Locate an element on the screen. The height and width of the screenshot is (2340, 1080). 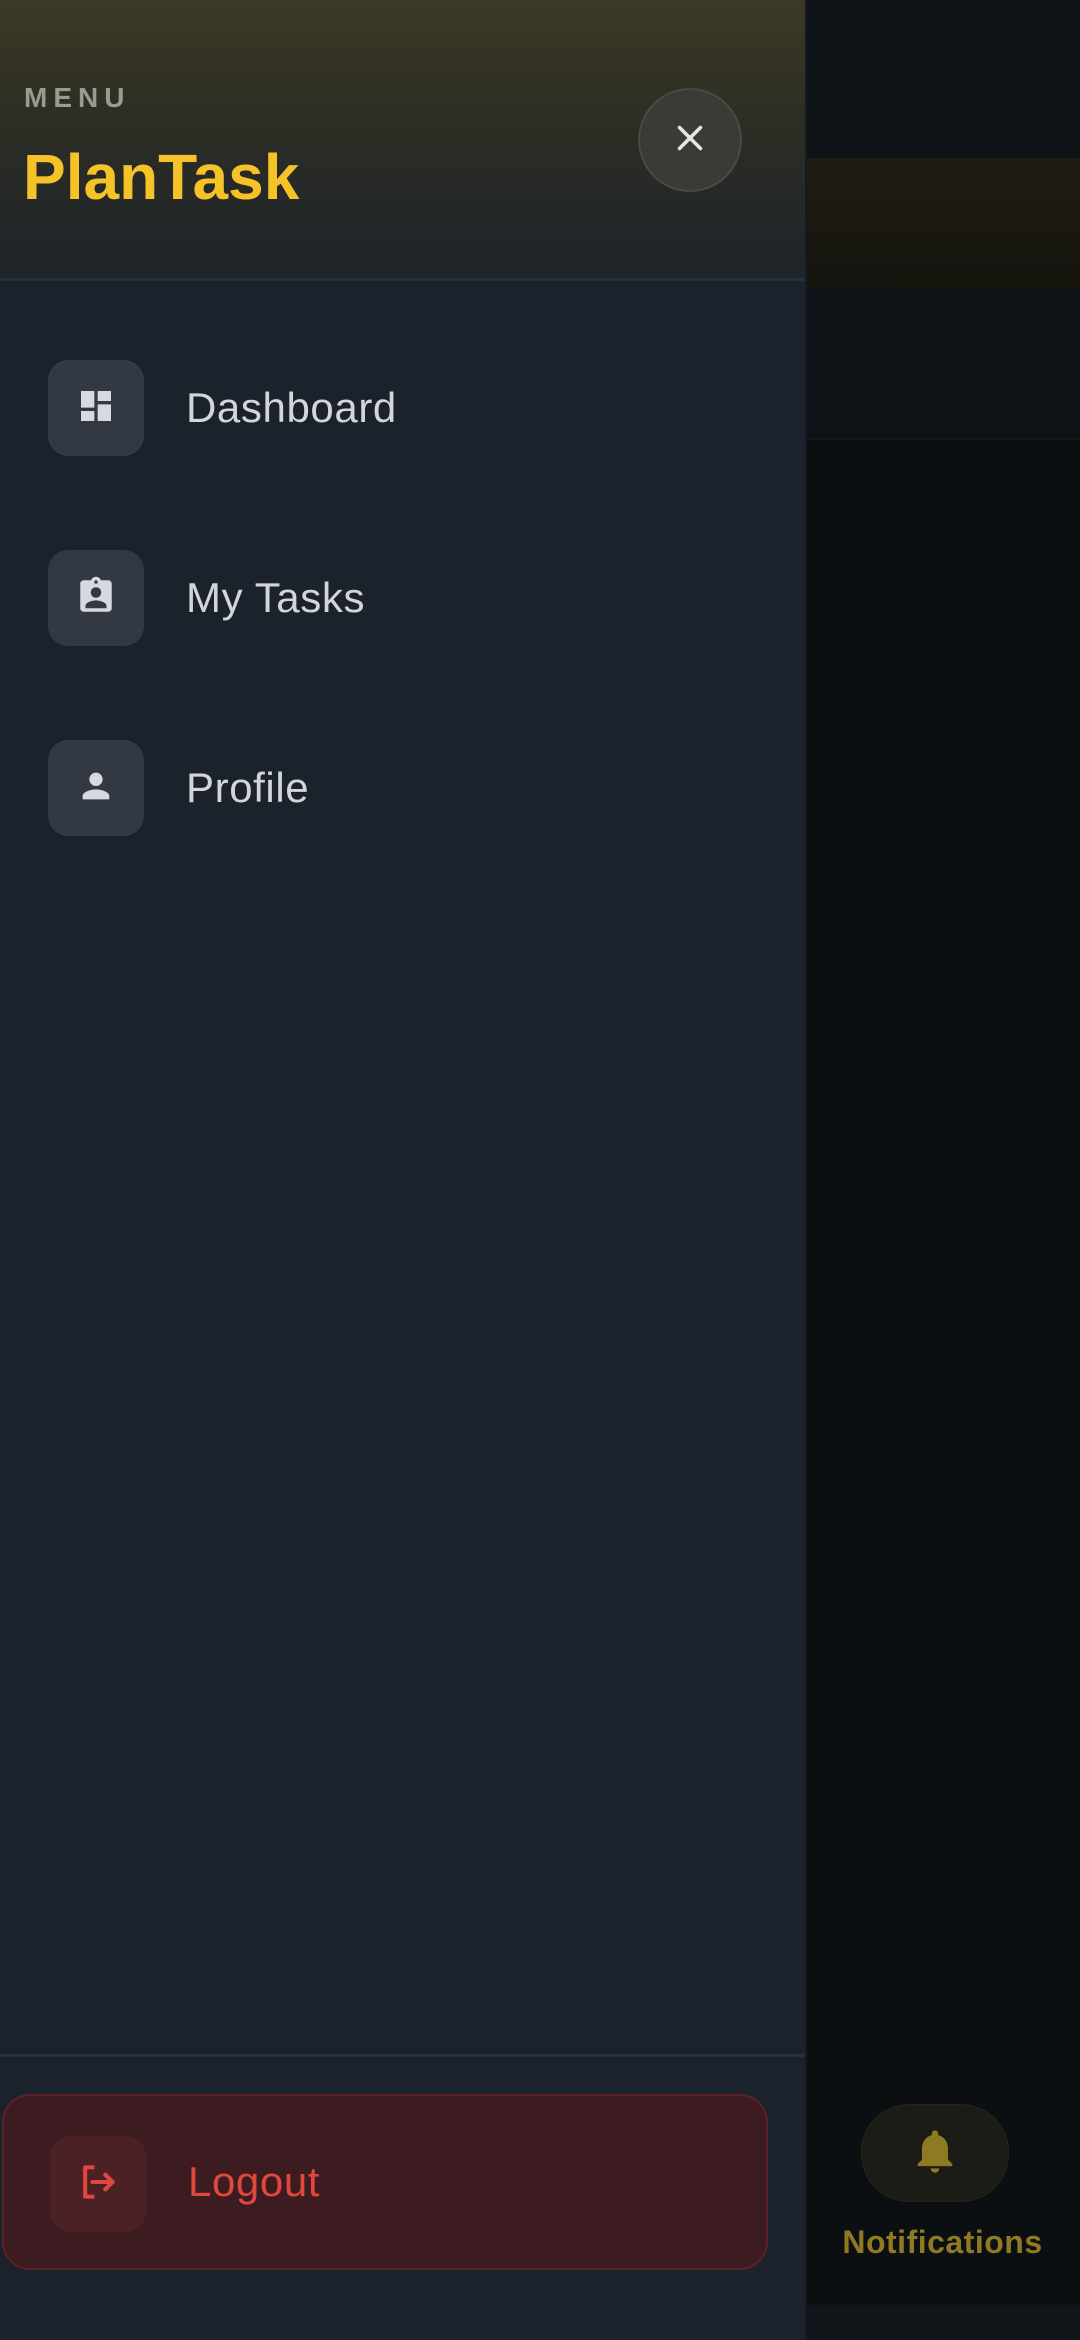
background-header-card is located at coordinates (942, 223).